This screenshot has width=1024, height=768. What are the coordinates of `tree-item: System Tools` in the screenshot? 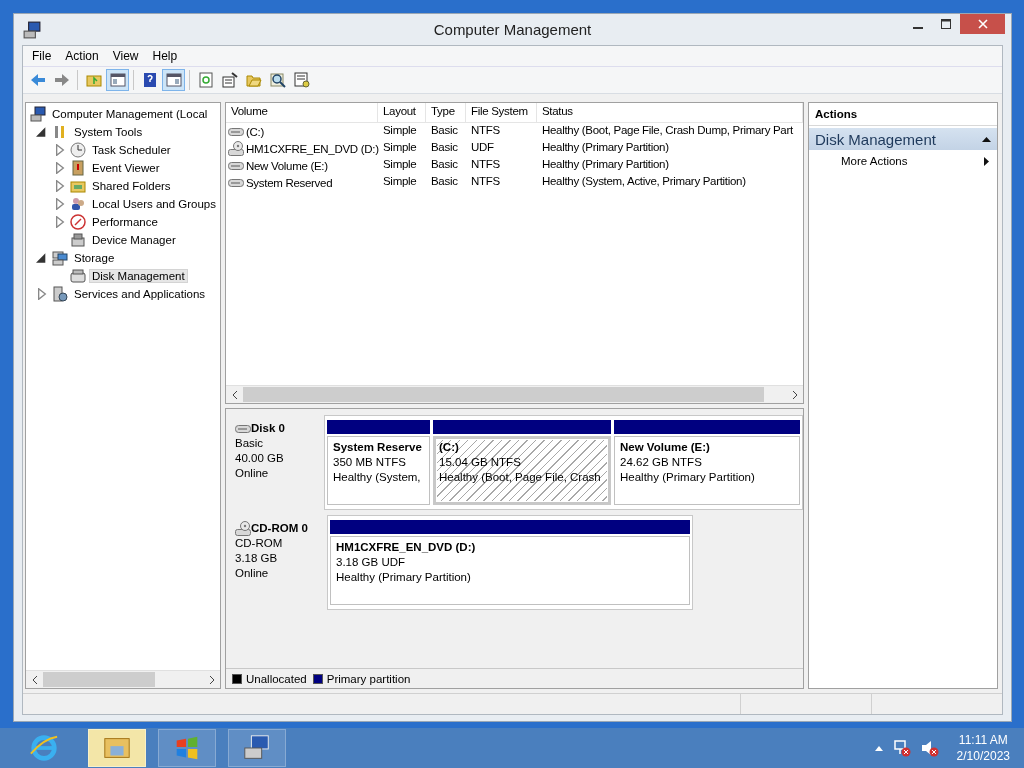 It's located at (108, 132).